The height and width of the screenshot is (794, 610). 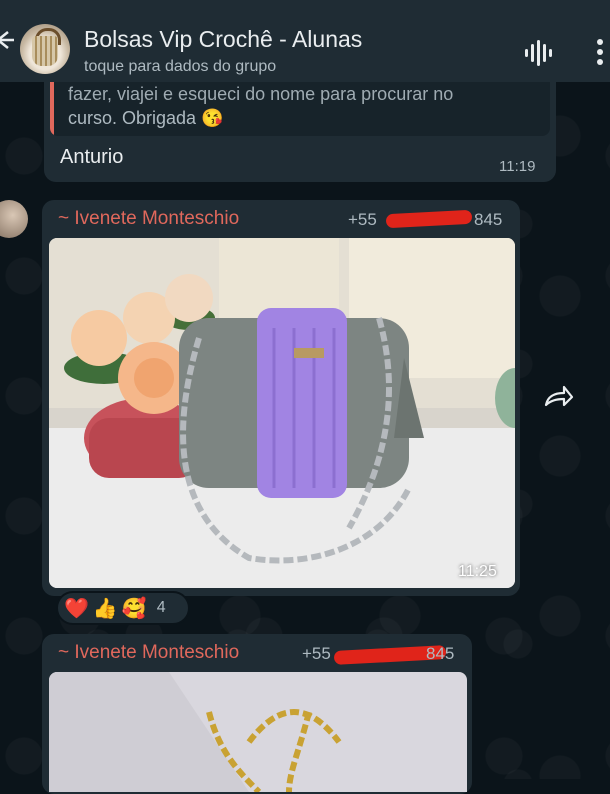 What do you see at coordinates (488, 219) in the screenshot?
I see `sender-phone-suffix: 845` at bounding box center [488, 219].